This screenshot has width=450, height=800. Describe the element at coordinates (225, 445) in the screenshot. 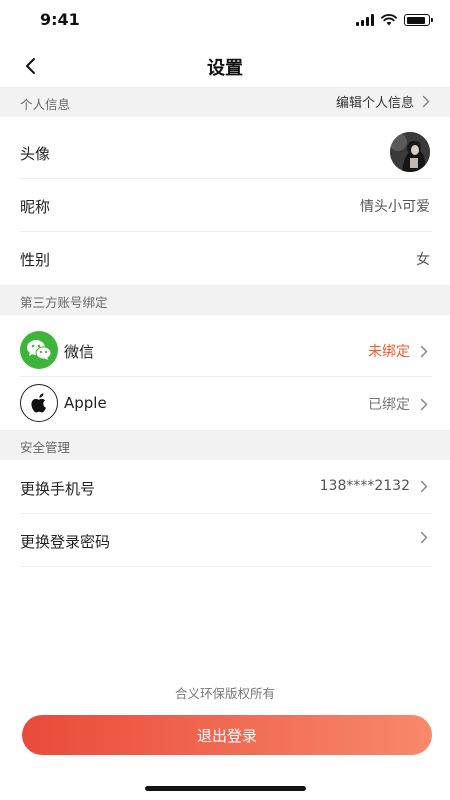

I see `section-security: 安全管理` at that location.